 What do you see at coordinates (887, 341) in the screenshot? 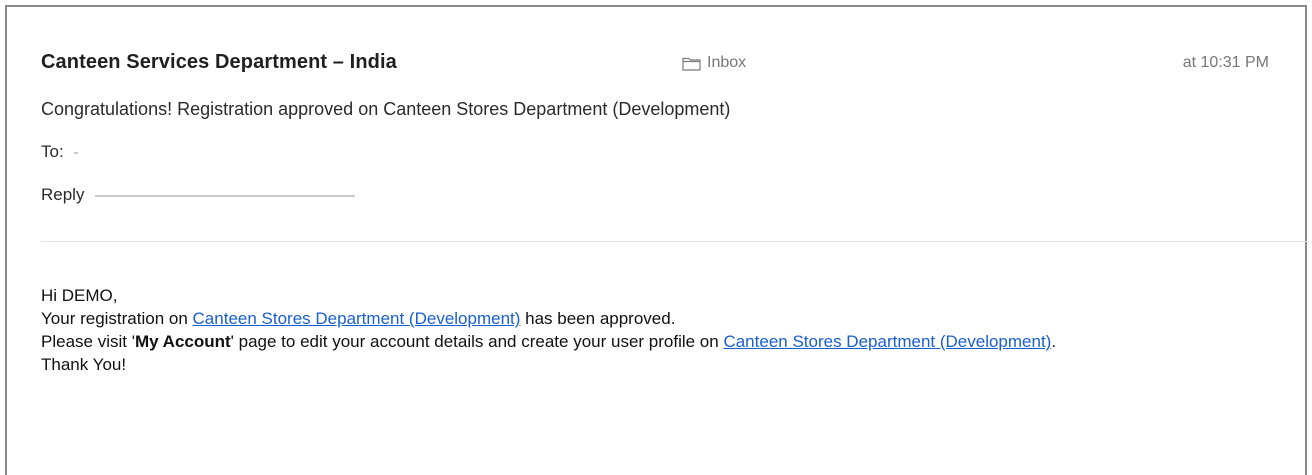
I see `canteen-stores-link-2: Canteen Stores Department (Development)` at bounding box center [887, 341].